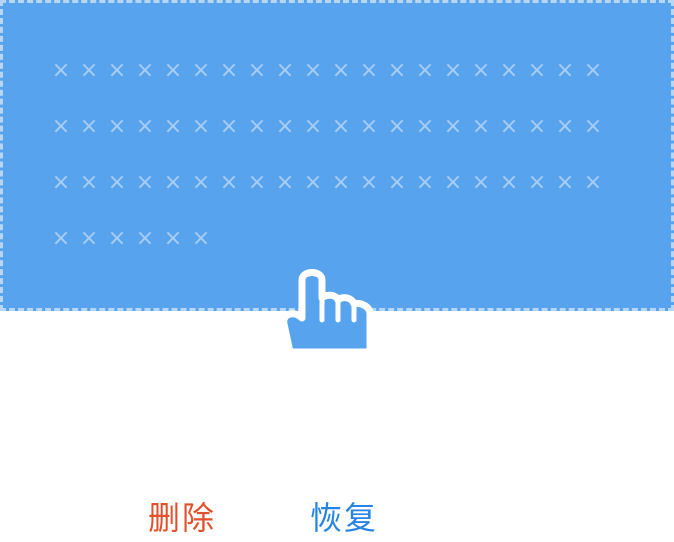 The width and height of the screenshot is (674, 542). I want to click on action-bar: 删除 恢复, so click(337, 516).